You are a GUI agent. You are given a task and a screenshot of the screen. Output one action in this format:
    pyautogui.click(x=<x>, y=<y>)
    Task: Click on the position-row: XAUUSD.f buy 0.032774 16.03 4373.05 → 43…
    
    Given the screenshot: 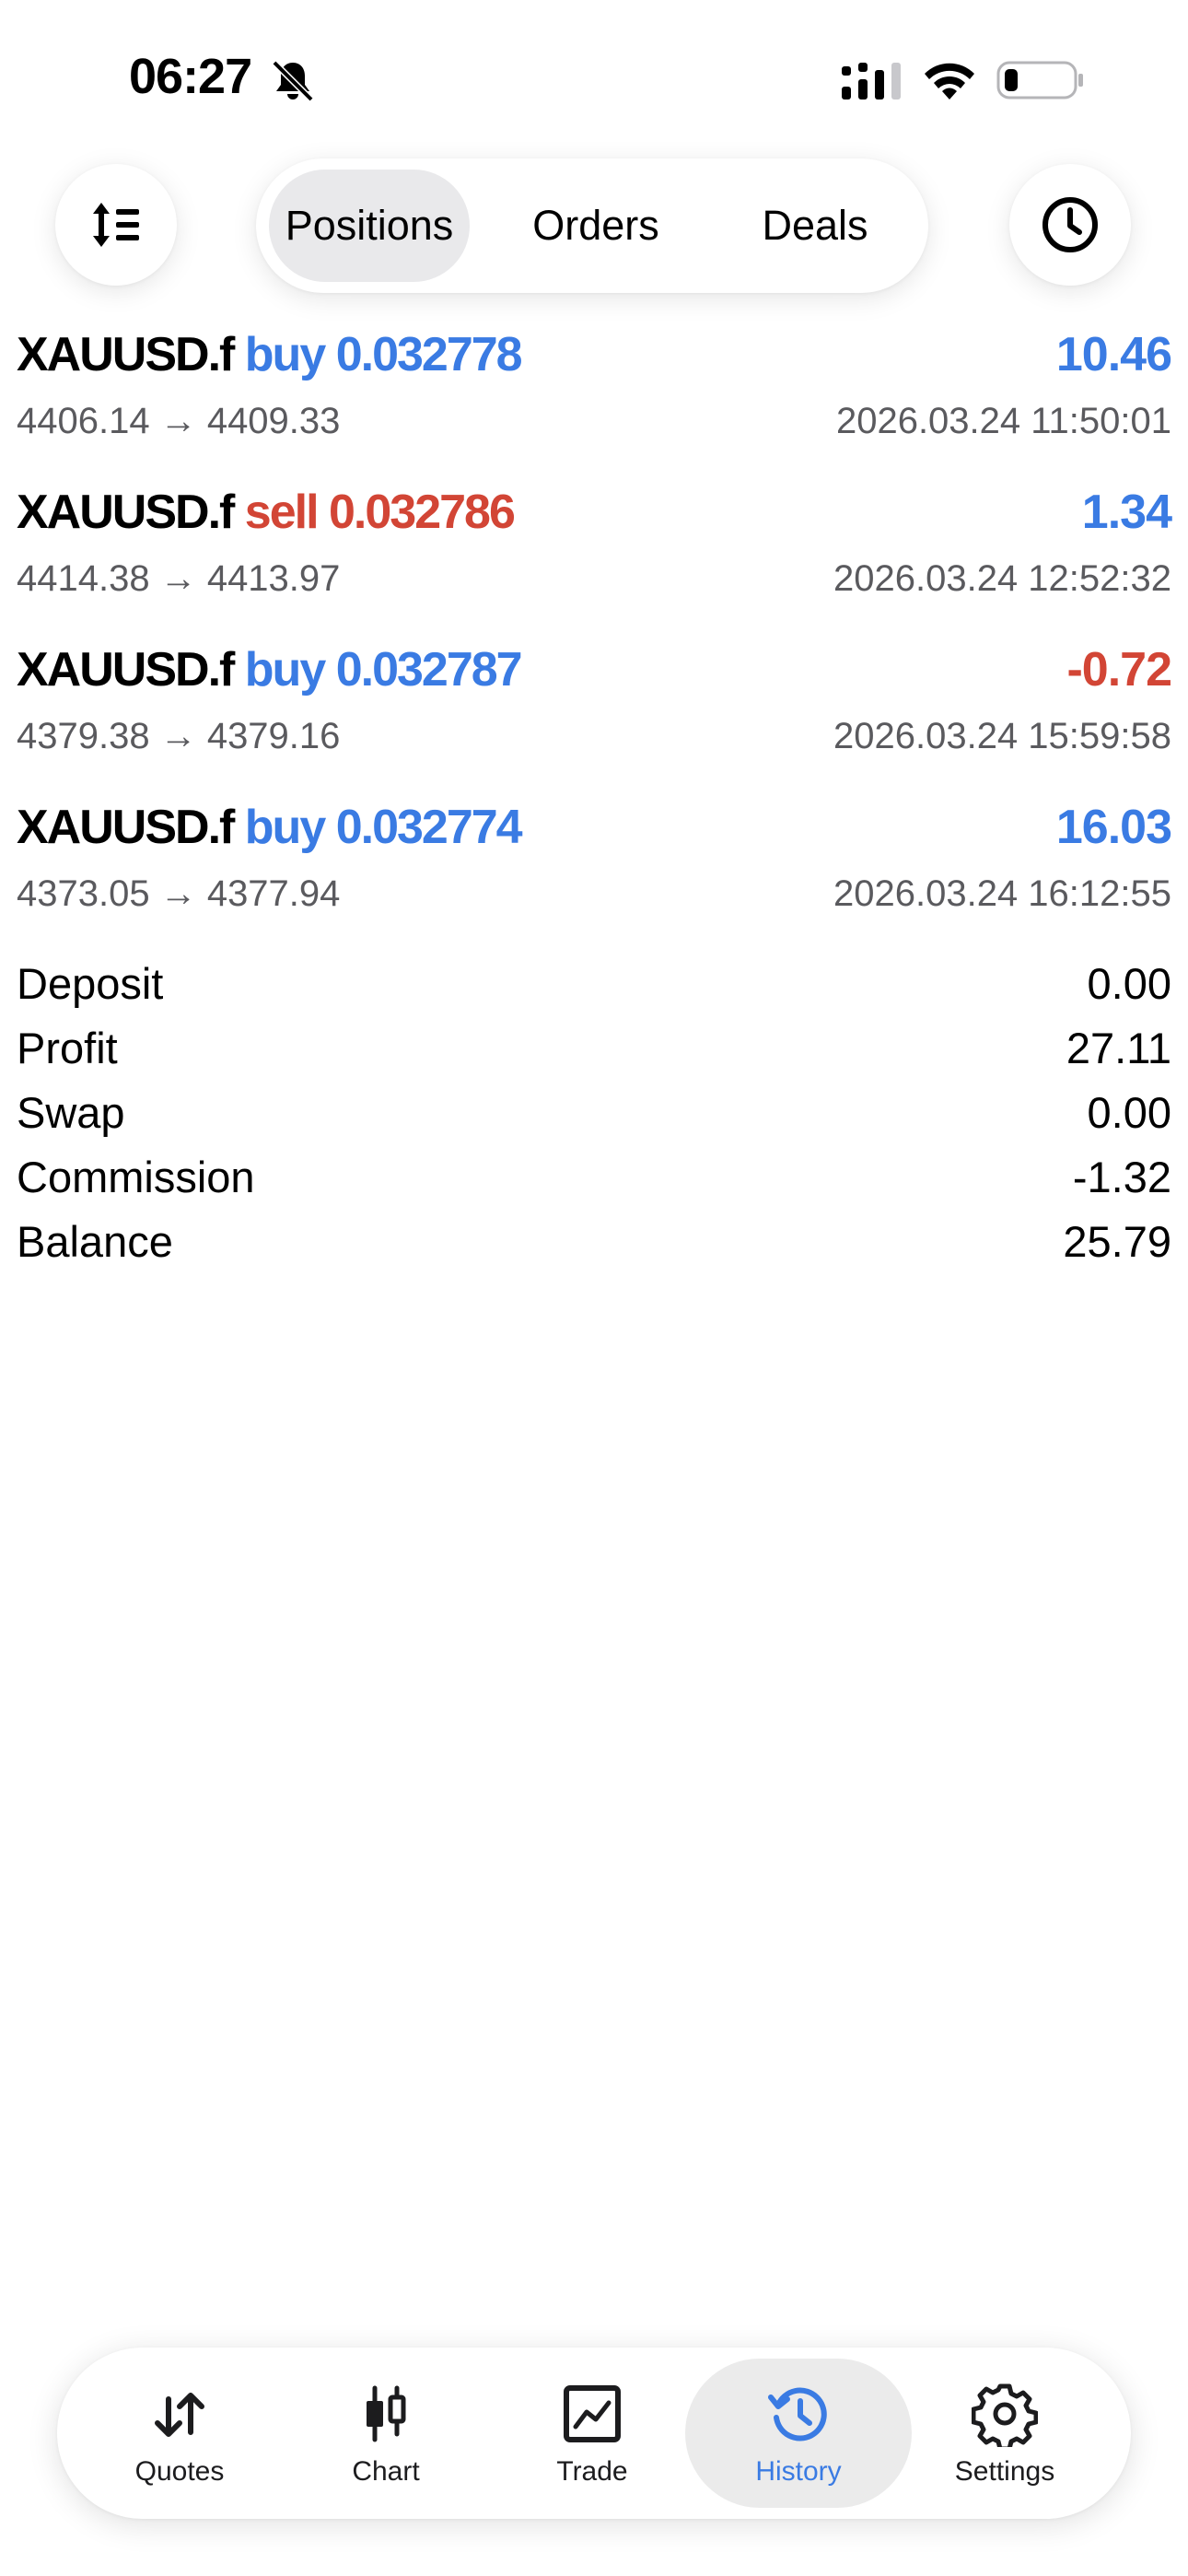 What is the action you would take?
    pyautogui.click(x=594, y=869)
    